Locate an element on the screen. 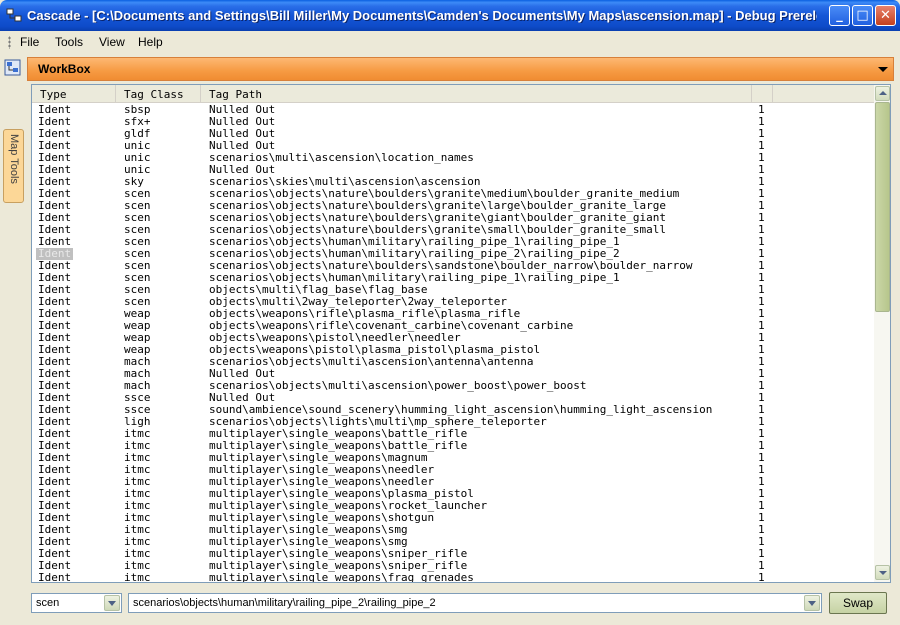 The image size is (900, 625). column-header-tag-path: Tag Path is located at coordinates (476, 94).